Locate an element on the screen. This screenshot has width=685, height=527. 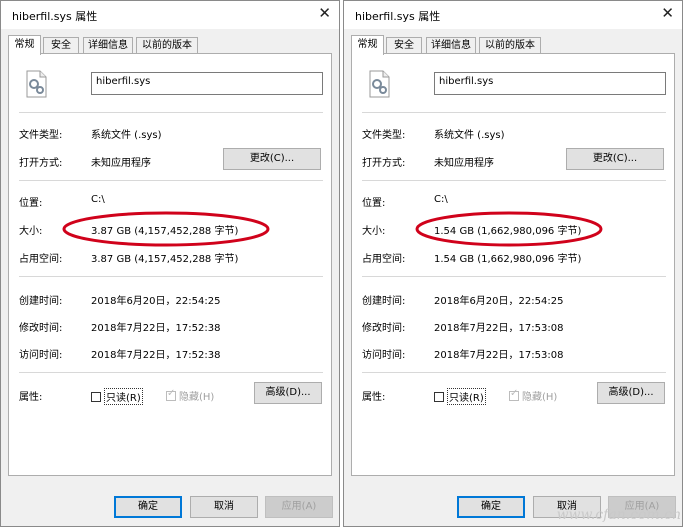
size-on-disk-value: 1.54 GB (1,662,980,096 字节) is located at coordinates (508, 259).